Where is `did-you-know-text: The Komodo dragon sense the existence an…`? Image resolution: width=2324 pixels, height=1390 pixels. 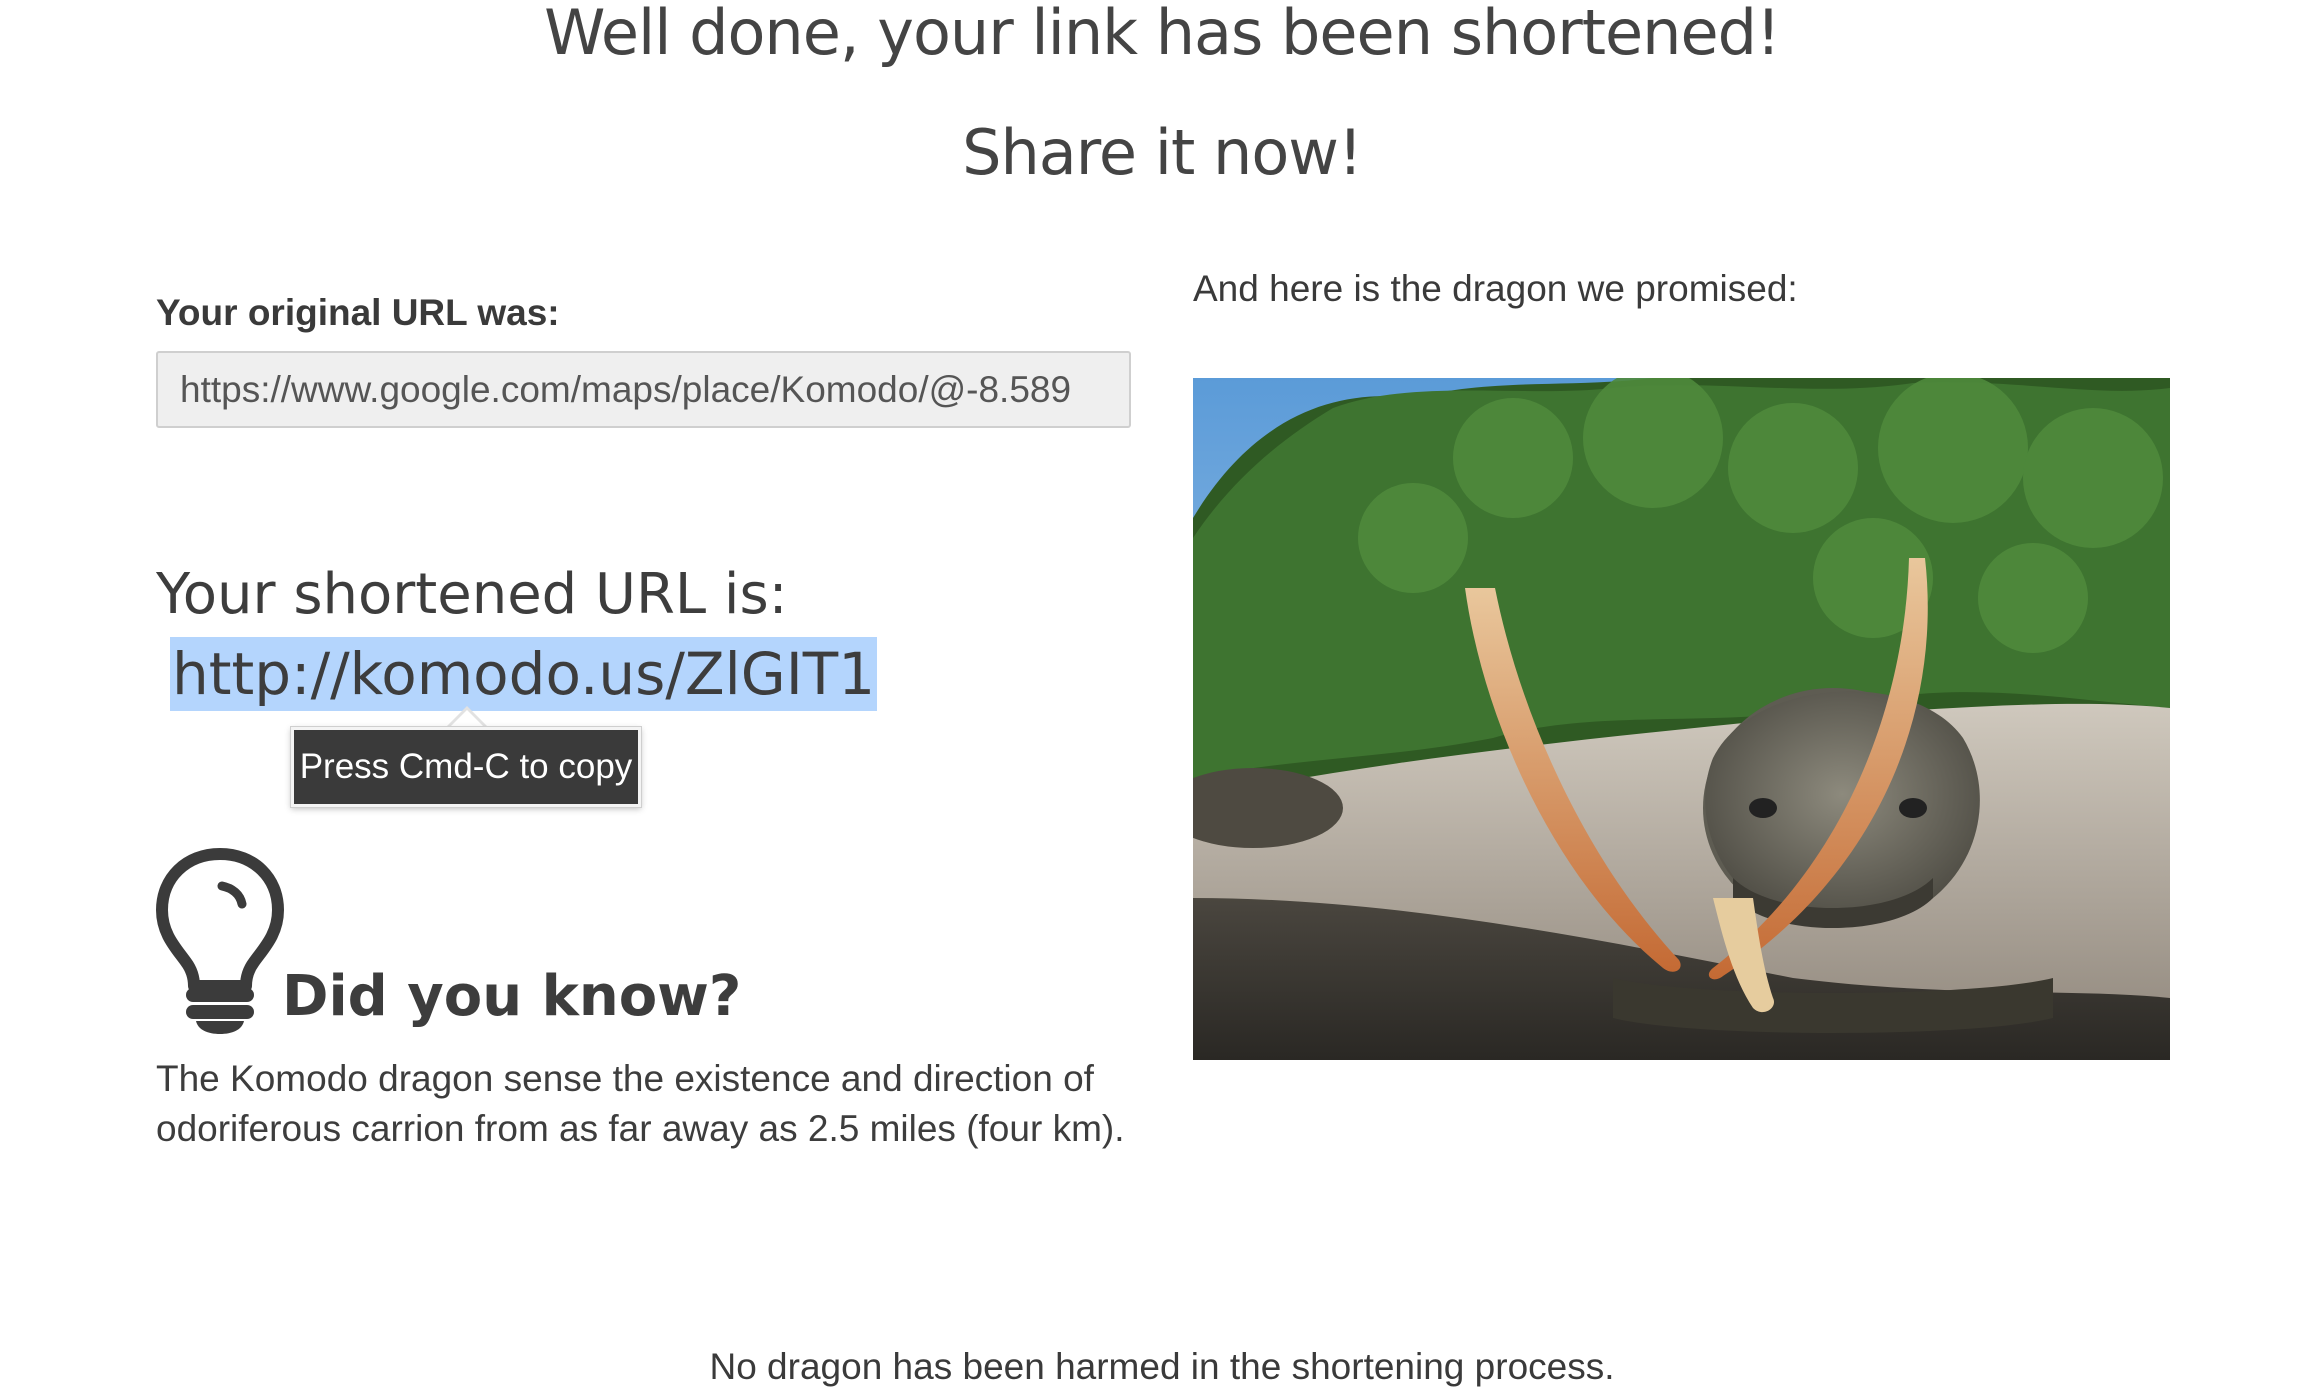 did-you-know-text: The Komodo dragon sense the existence an… is located at coordinates (640, 1103).